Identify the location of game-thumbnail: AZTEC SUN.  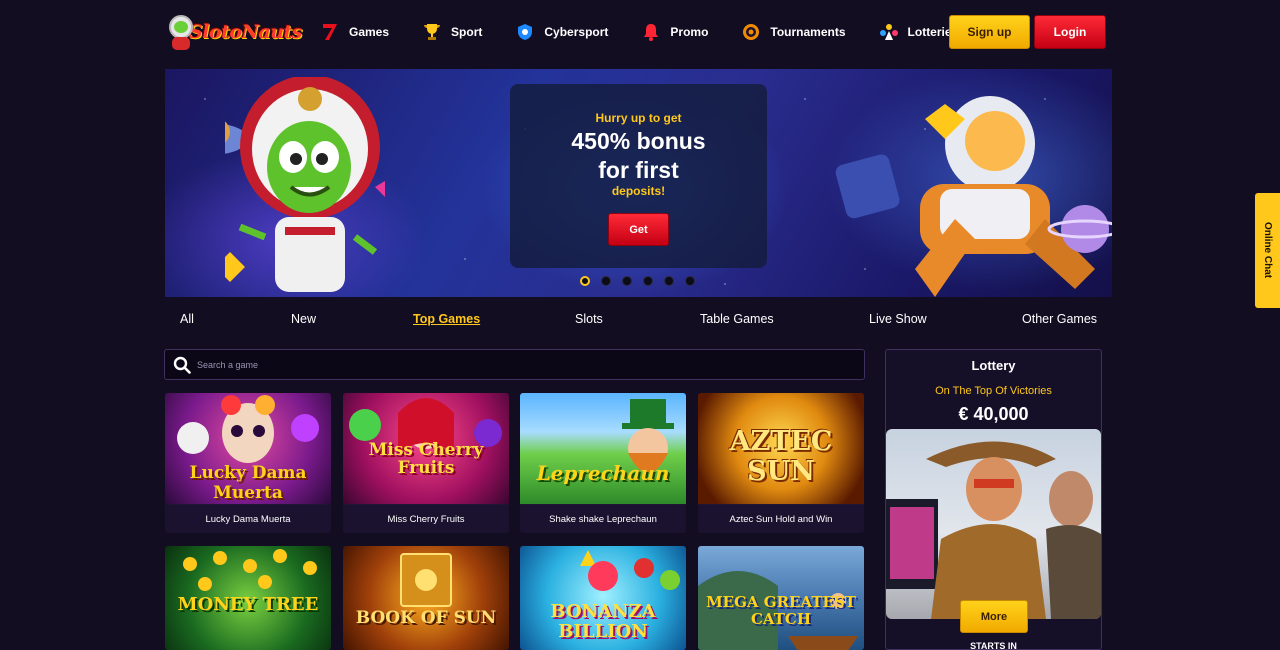
(781, 448).